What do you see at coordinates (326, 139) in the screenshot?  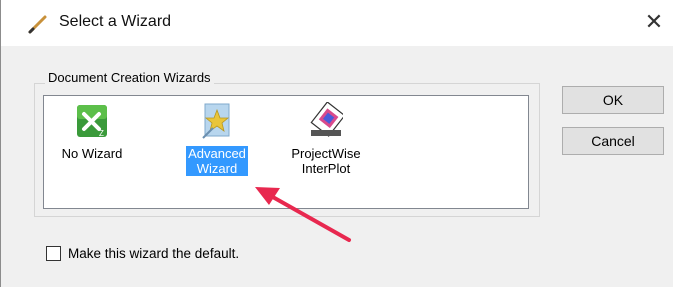 I see `wizard-item-projectwise-interplot: ProjectWise InterPlot` at bounding box center [326, 139].